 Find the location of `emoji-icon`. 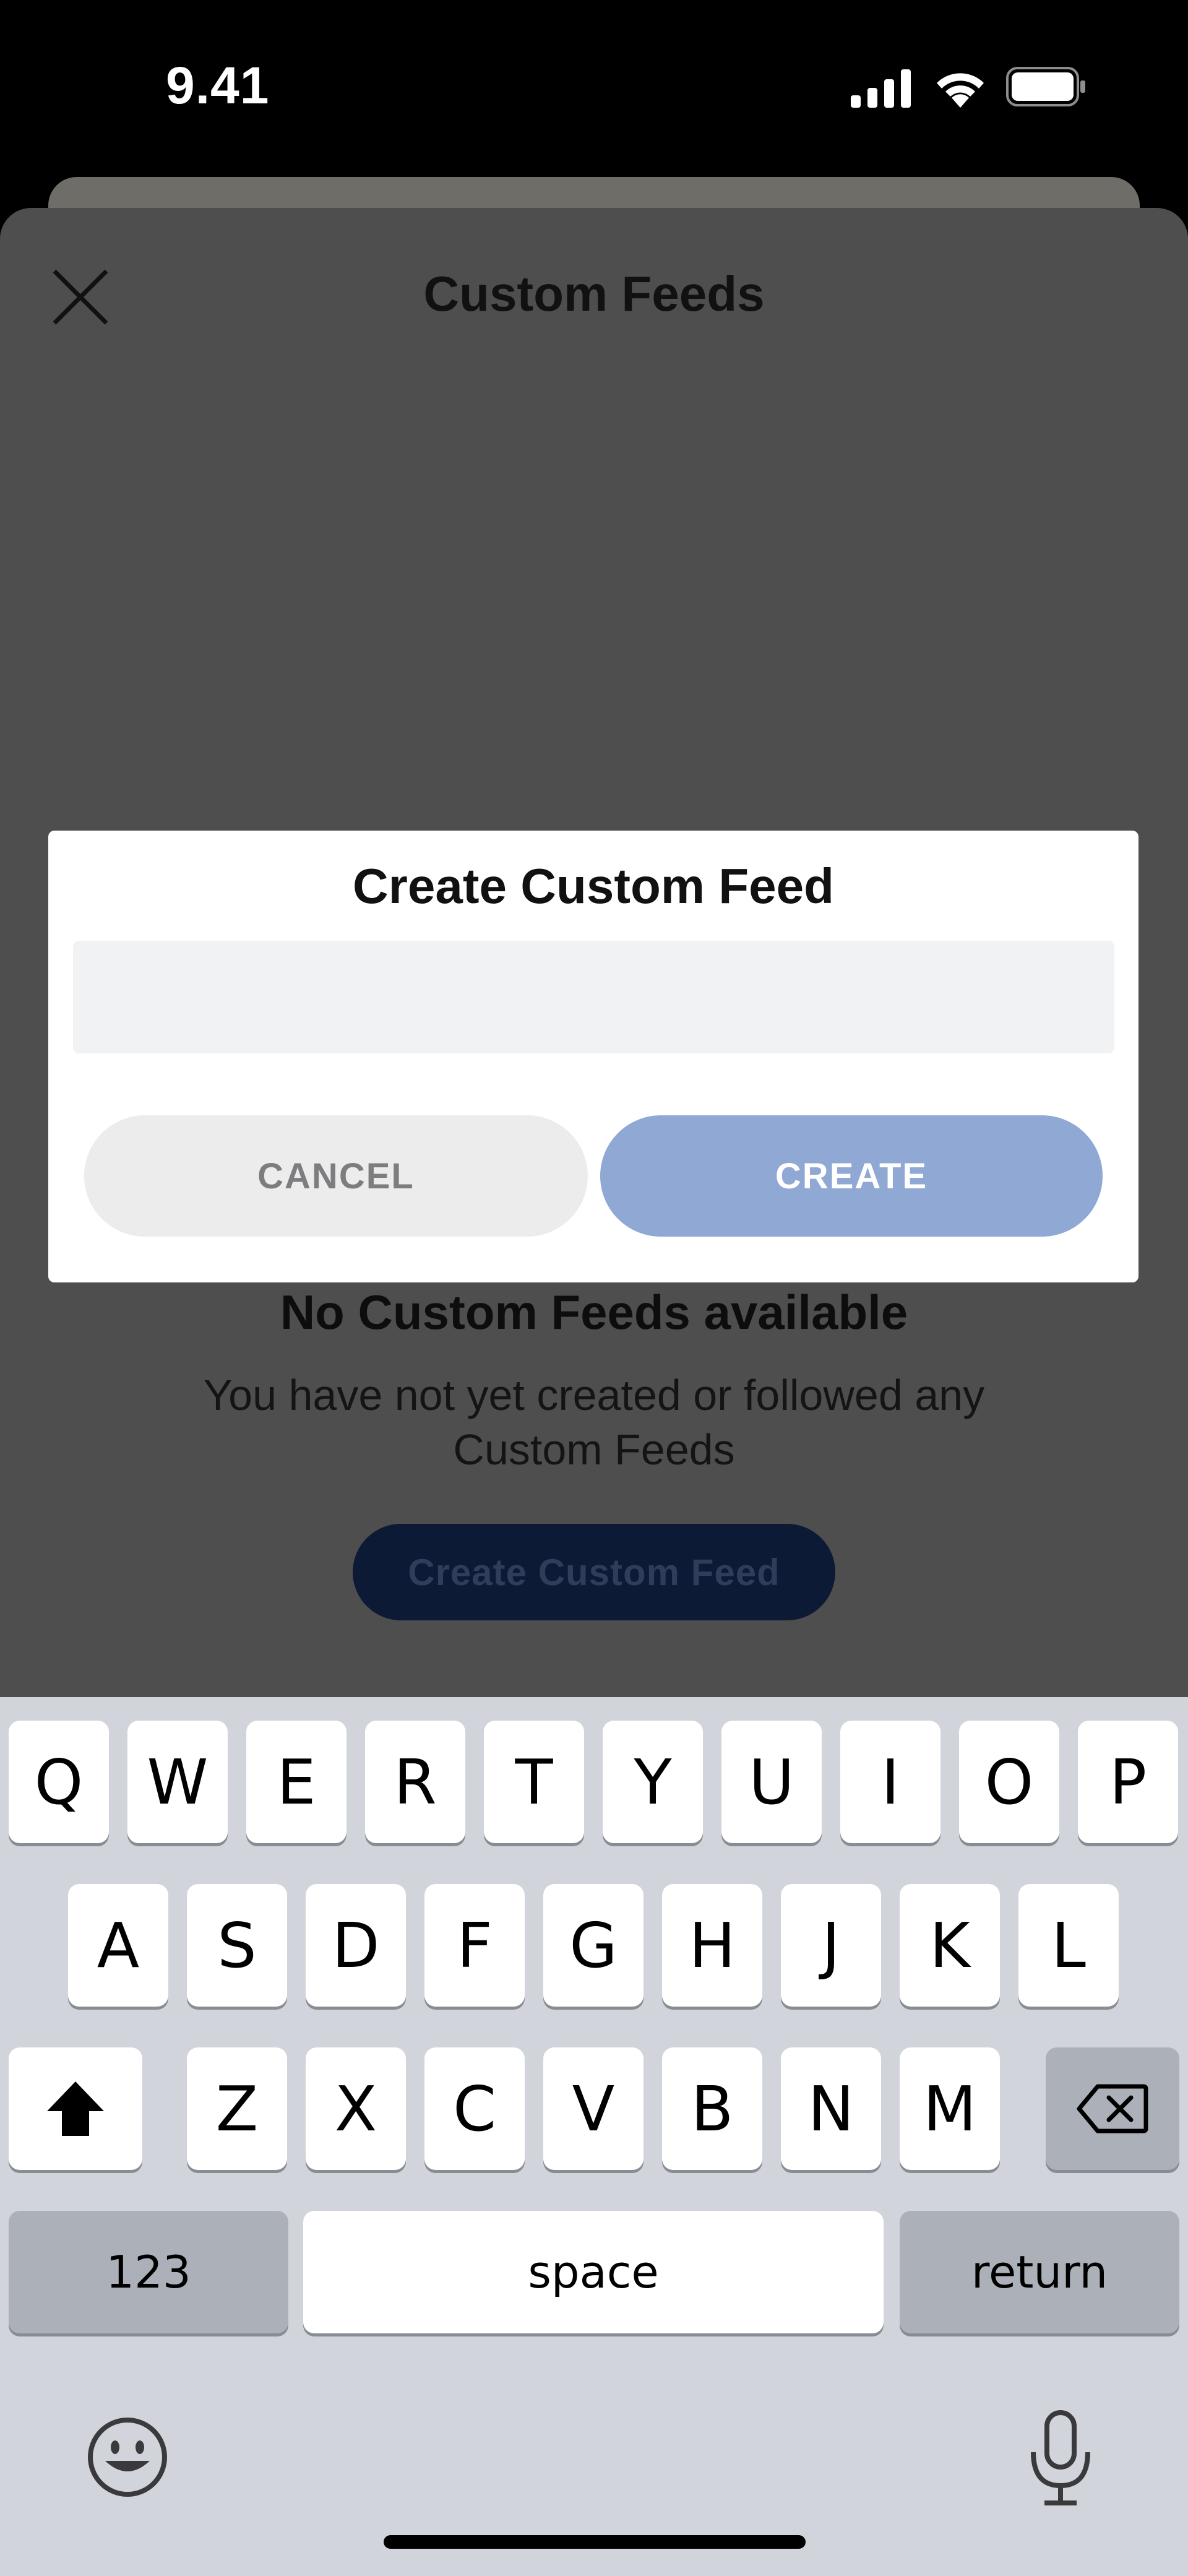

emoji-icon is located at coordinates (127, 2457).